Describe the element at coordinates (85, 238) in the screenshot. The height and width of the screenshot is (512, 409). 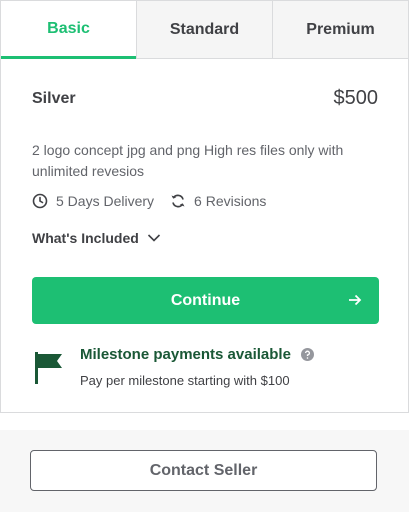
I see `whats-included-label: What's Included` at that location.